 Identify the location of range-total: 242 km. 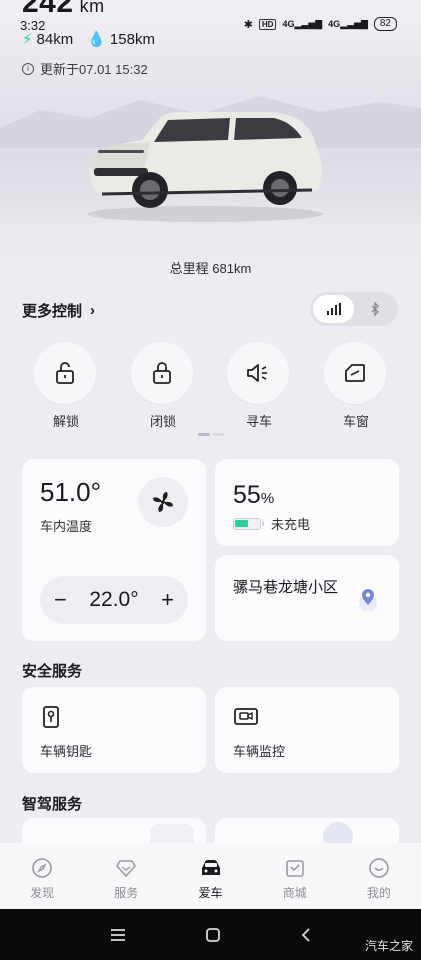
(63, 10).